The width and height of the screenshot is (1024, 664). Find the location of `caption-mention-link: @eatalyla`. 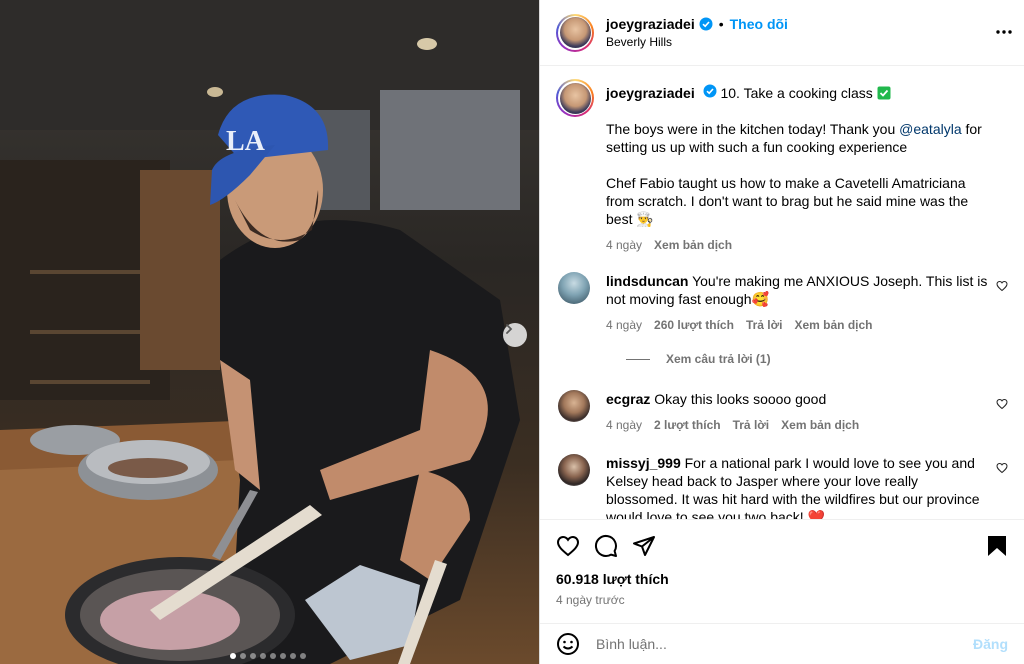

caption-mention-link: @eatalyla is located at coordinates (930, 129).